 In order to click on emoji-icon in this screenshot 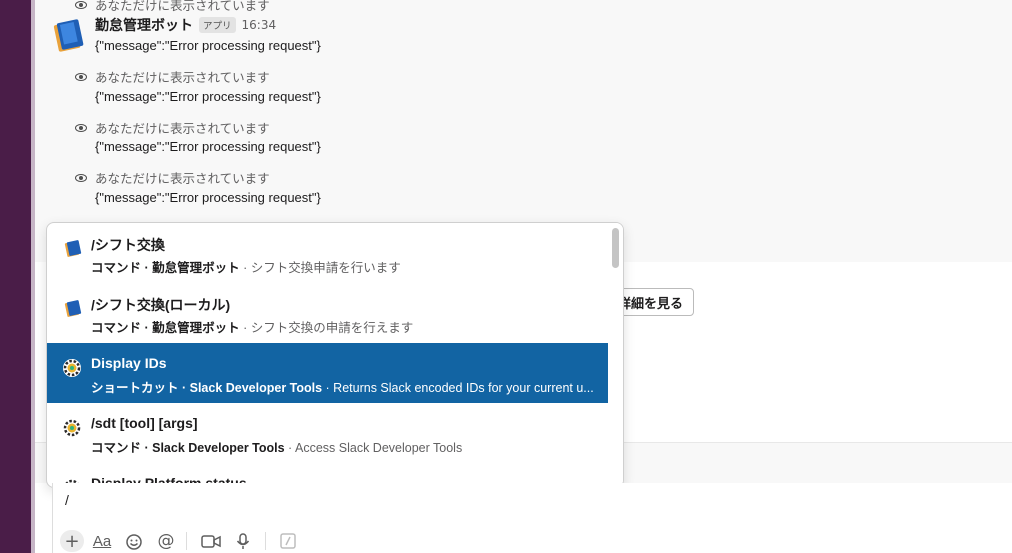, I will do `click(134, 541)`.